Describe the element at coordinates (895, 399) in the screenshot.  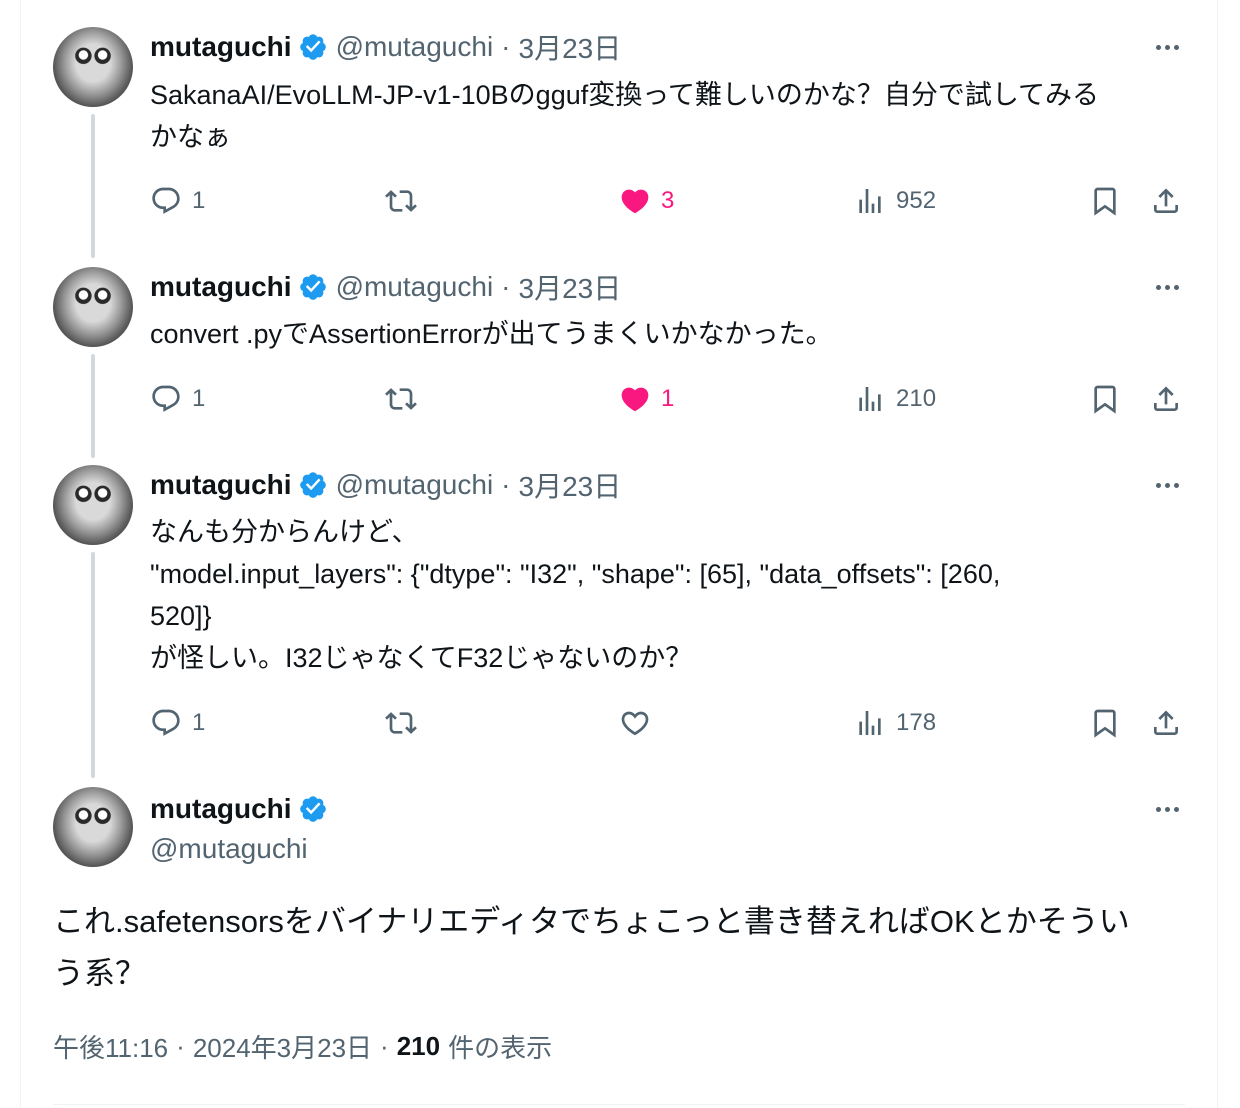
I see `views-button: 210` at that location.